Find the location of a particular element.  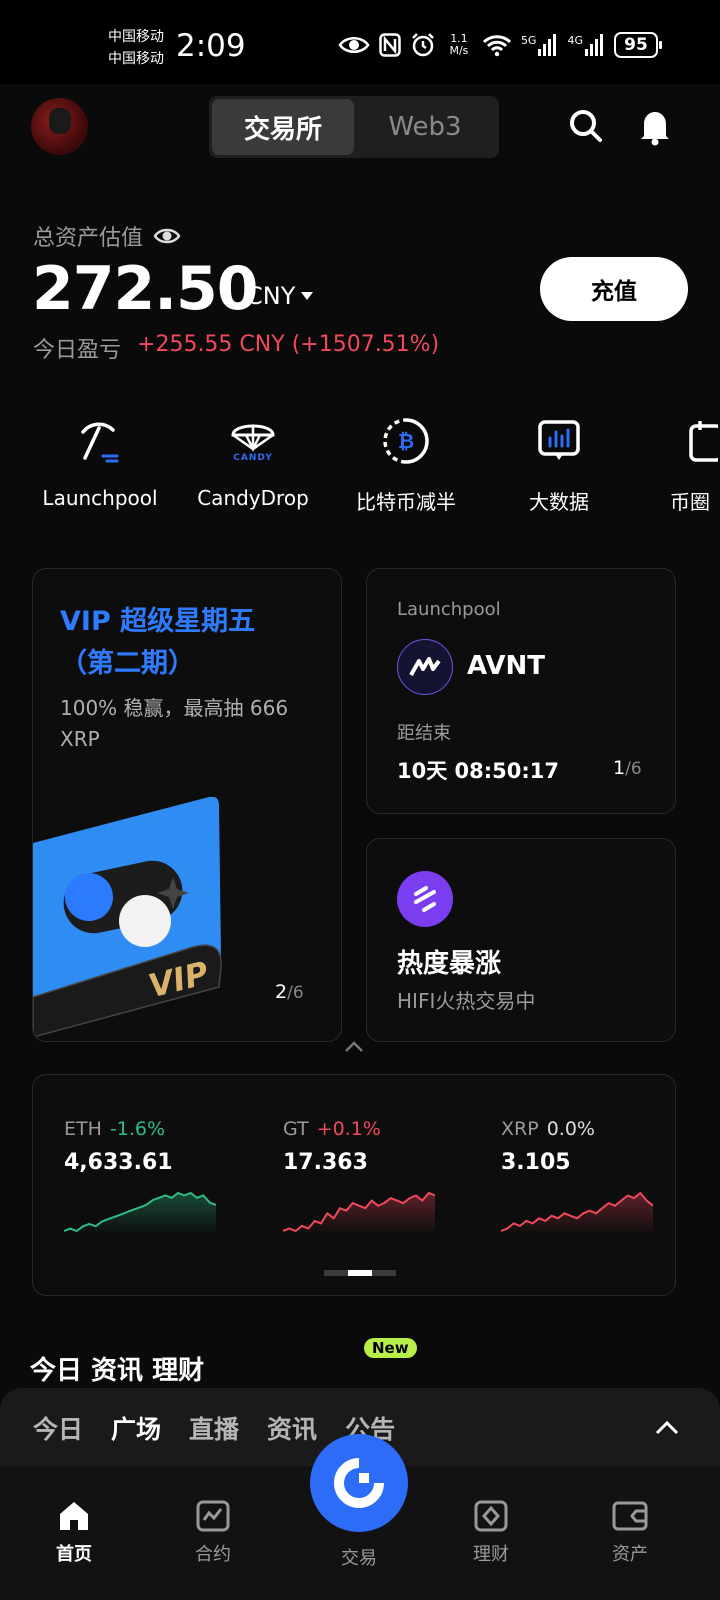

shortcut-btc-halving: ₿ 比特币减半 is located at coordinates (406, 464).